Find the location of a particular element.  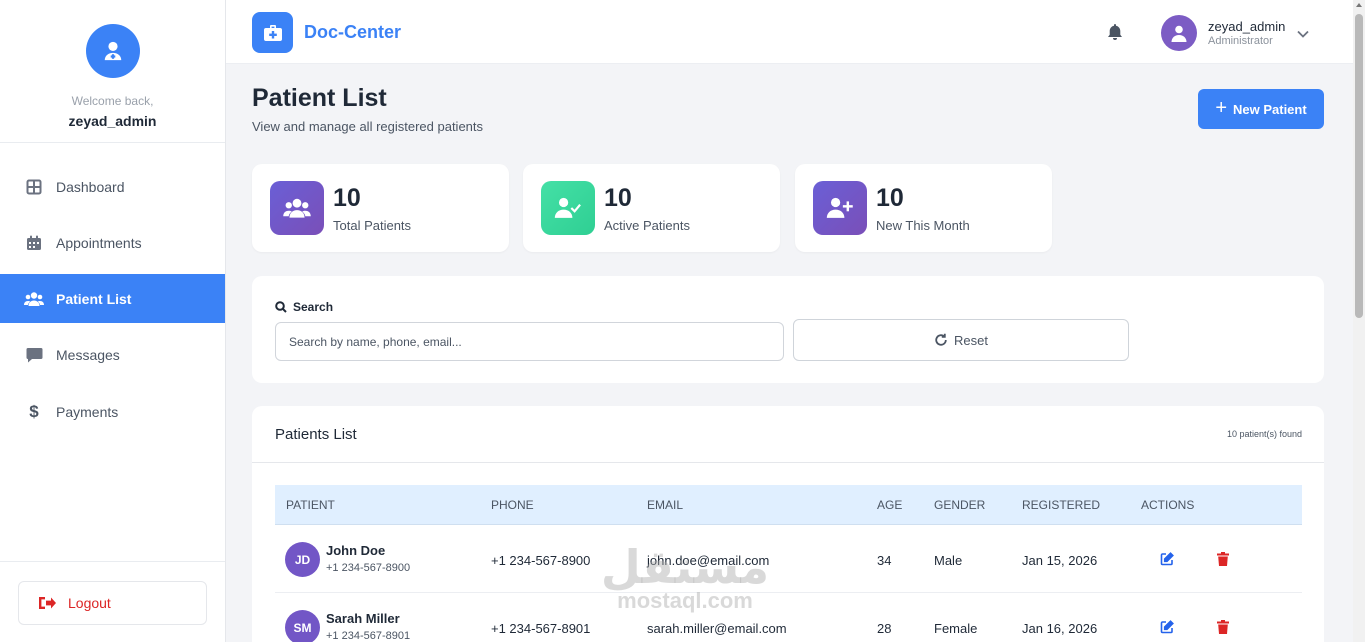

patient-email: sarah.miller@email.com is located at coordinates (717, 628).